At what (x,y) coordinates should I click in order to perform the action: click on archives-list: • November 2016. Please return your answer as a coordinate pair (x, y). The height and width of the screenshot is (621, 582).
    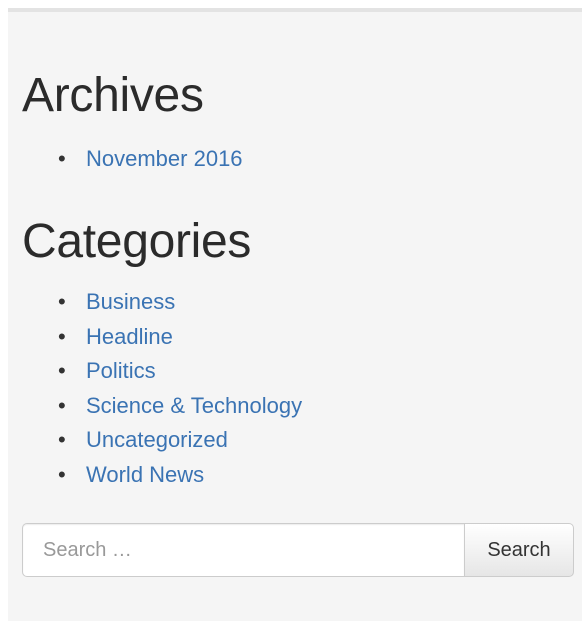
    Looking at the image, I should click on (150, 159).